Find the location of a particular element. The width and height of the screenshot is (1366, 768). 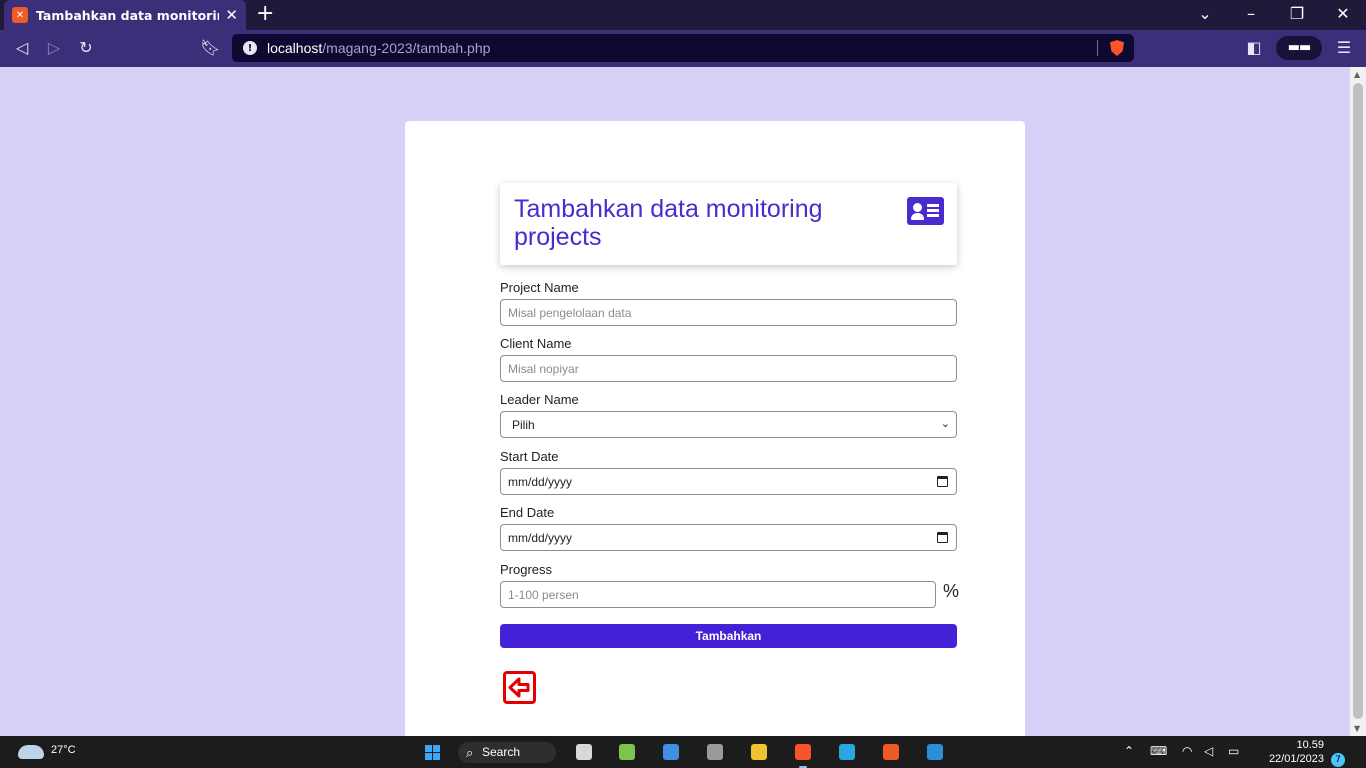

search-label: Search is located at coordinates (501, 752).